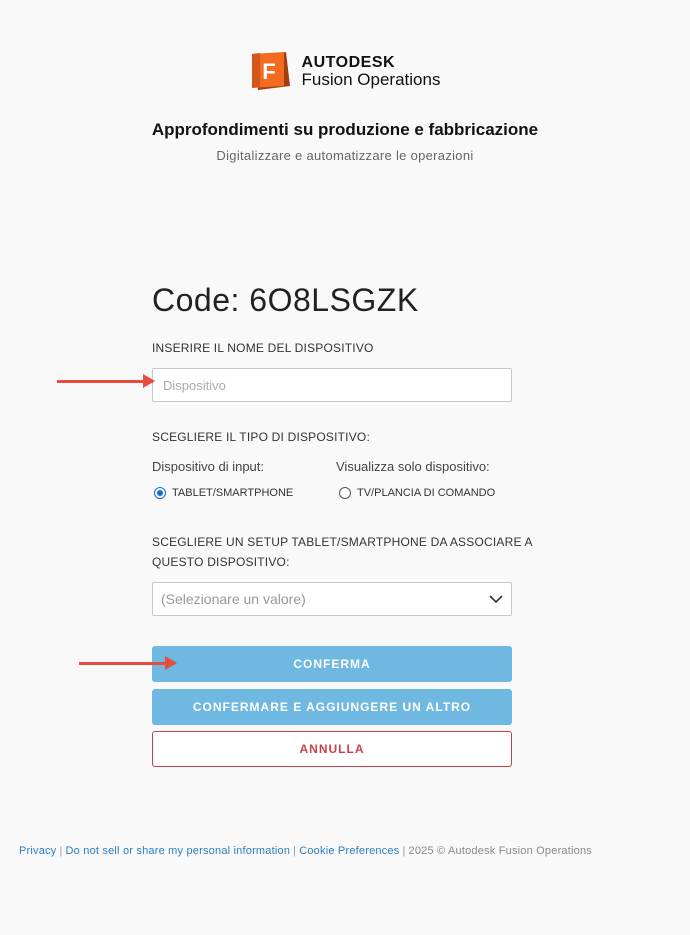 This screenshot has width=690, height=935. I want to click on setup-select: (Selezionare un valore), so click(332, 599).